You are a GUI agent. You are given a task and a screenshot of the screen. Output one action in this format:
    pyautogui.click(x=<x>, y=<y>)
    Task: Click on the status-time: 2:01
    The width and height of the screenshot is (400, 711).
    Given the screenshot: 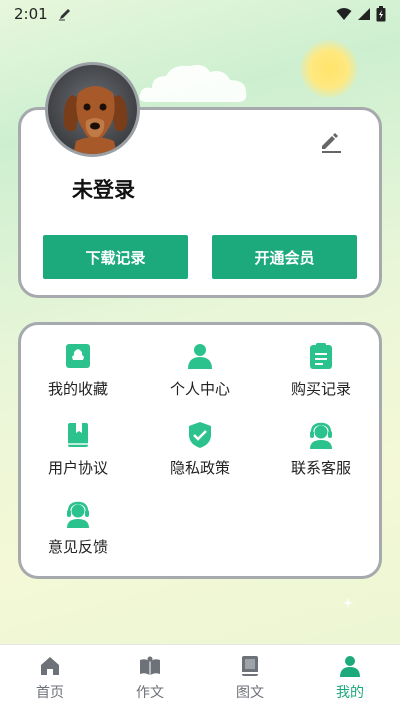 What is the action you would take?
    pyautogui.click(x=31, y=14)
    